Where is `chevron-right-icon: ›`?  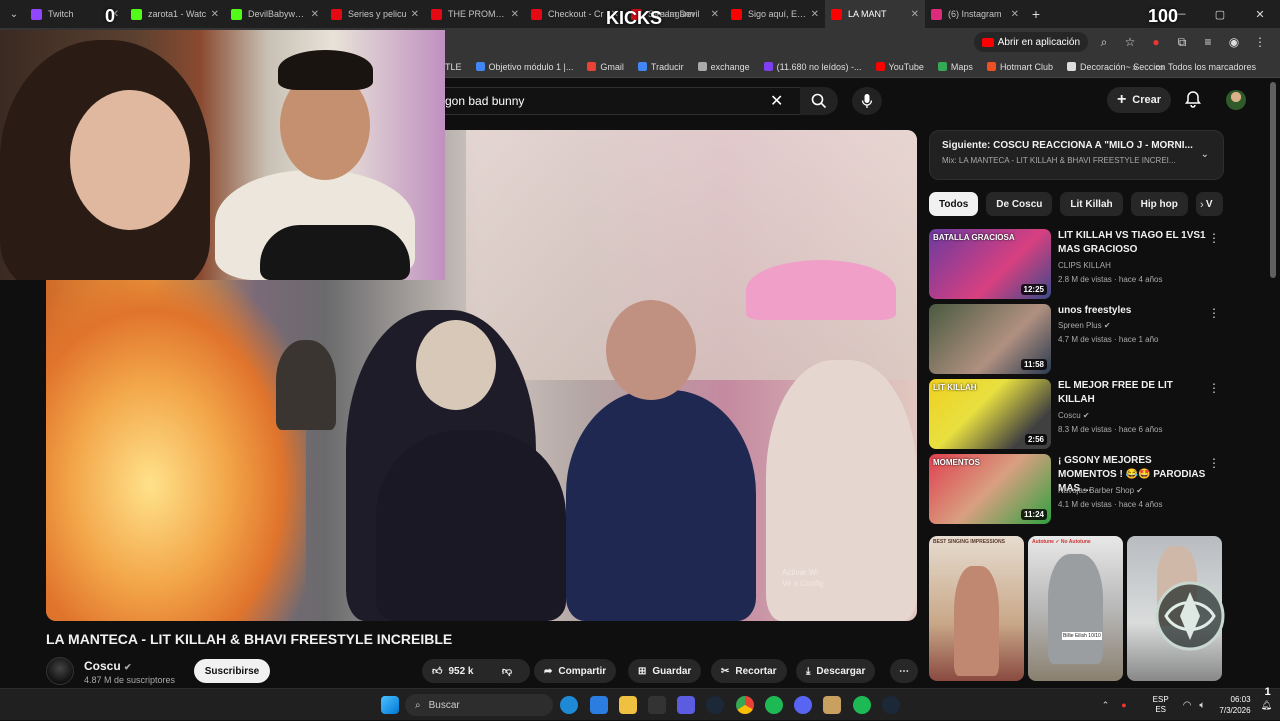 chevron-right-icon: › is located at coordinates (1202, 205).